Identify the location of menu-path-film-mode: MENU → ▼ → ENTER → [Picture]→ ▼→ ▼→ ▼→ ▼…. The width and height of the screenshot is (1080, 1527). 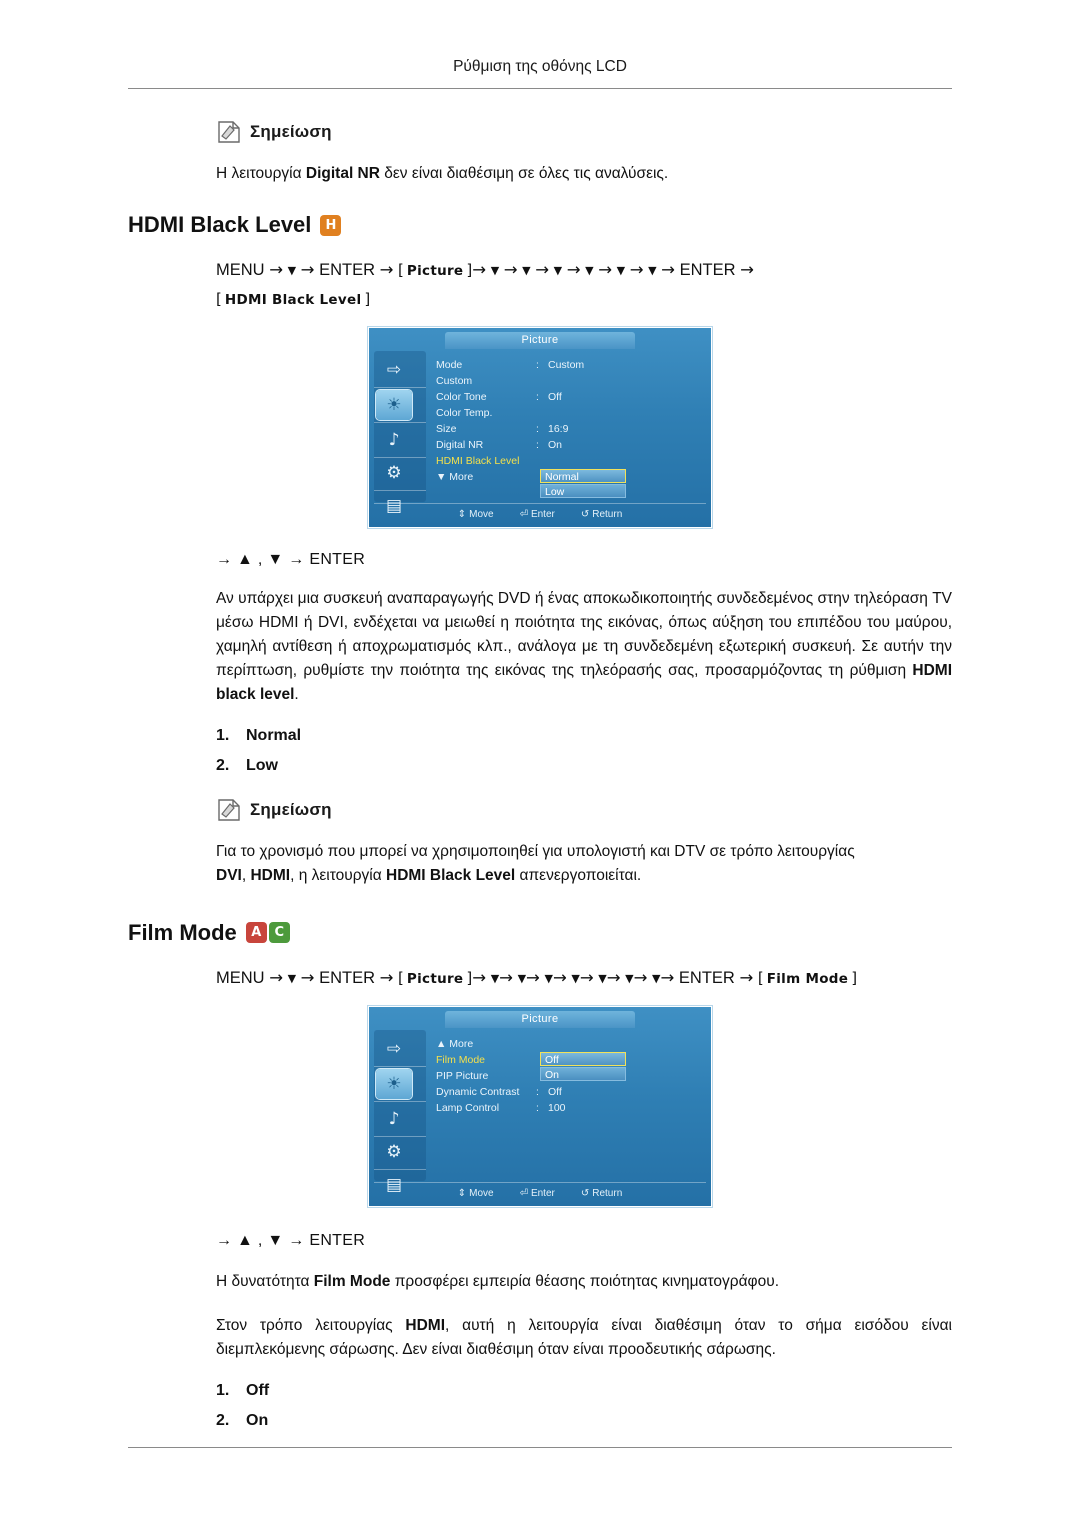
(537, 977).